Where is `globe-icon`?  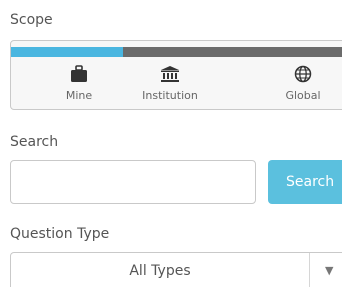 globe-icon is located at coordinates (303, 74).